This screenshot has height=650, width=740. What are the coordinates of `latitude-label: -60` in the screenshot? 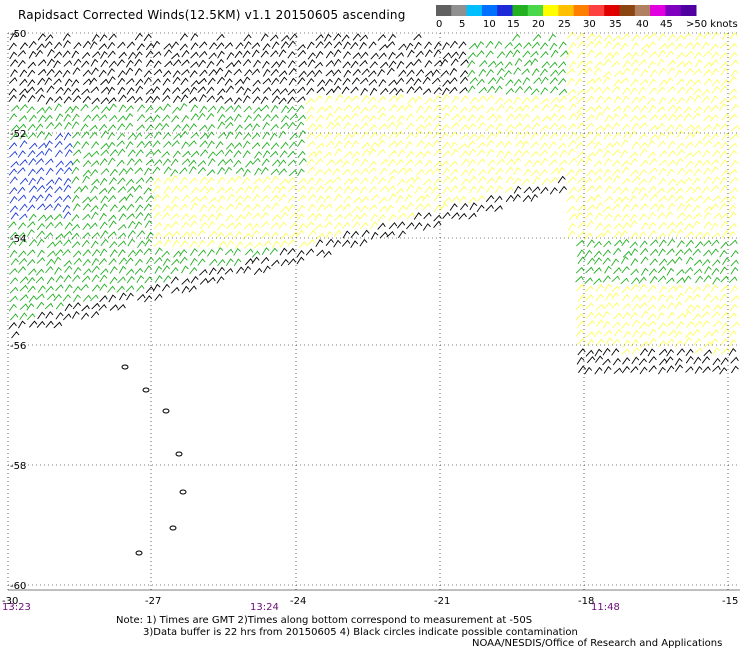 It's located at (18, 586).